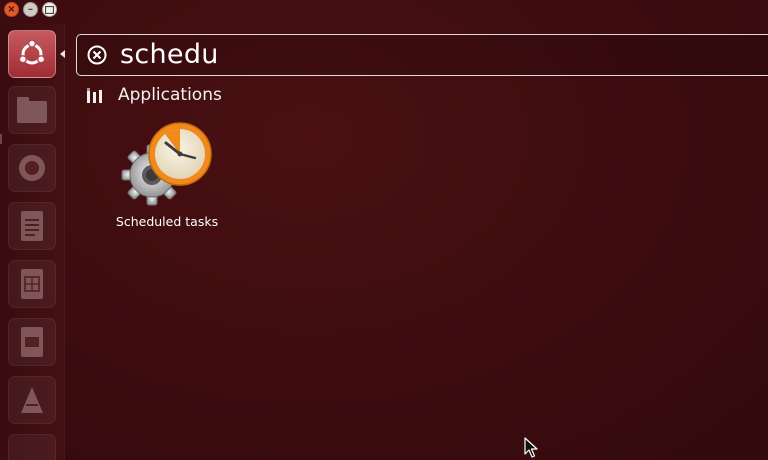 The image size is (768, 460). Describe the element at coordinates (2, 139) in the screenshot. I see `launcher-marker` at that location.